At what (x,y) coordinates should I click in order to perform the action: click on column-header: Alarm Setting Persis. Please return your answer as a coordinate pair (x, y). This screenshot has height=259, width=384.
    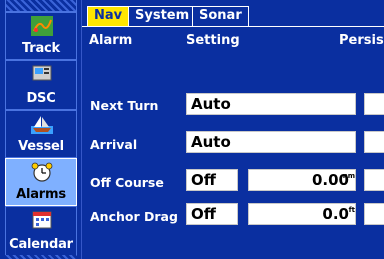
    Looking at the image, I should click on (233, 40).